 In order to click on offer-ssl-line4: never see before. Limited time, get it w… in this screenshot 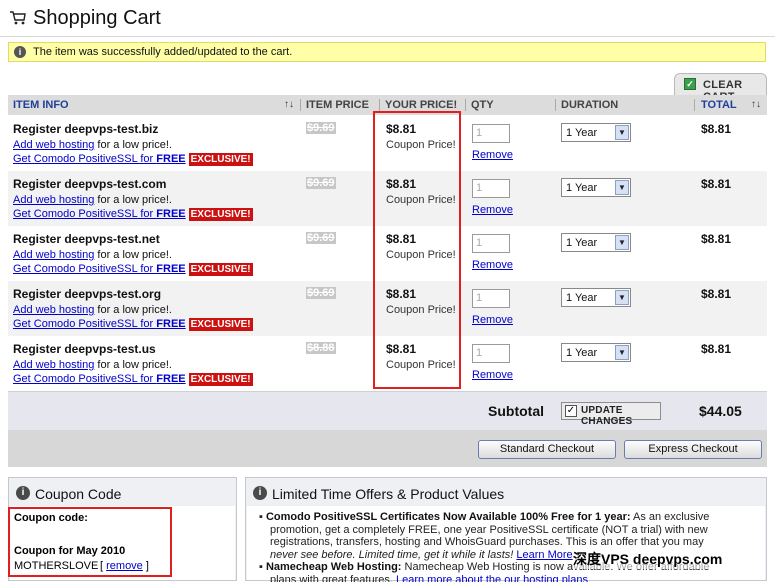, I will do `click(392, 554)`.